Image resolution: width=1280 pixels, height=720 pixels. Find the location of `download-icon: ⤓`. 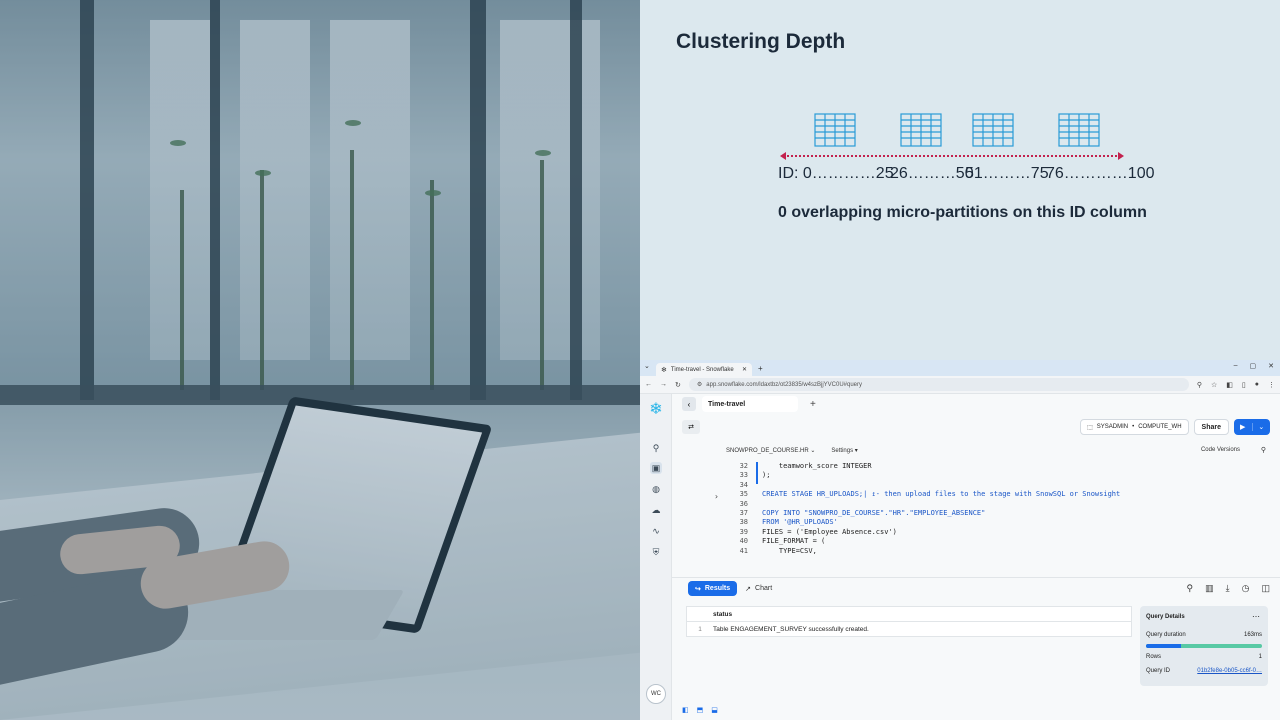

download-icon: ⤓ is located at coordinates (1228, 588).